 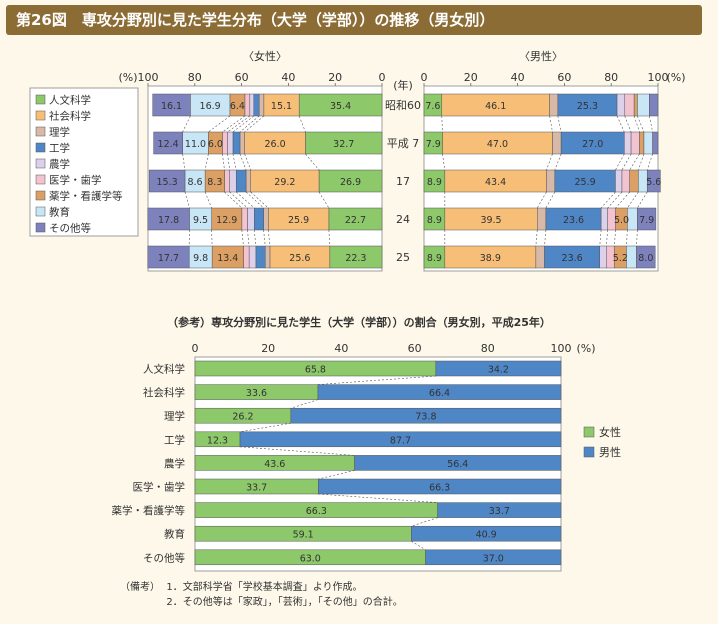 What do you see at coordinates (403, 105) in the screenshot?
I see `year-label: 昭和60` at bounding box center [403, 105].